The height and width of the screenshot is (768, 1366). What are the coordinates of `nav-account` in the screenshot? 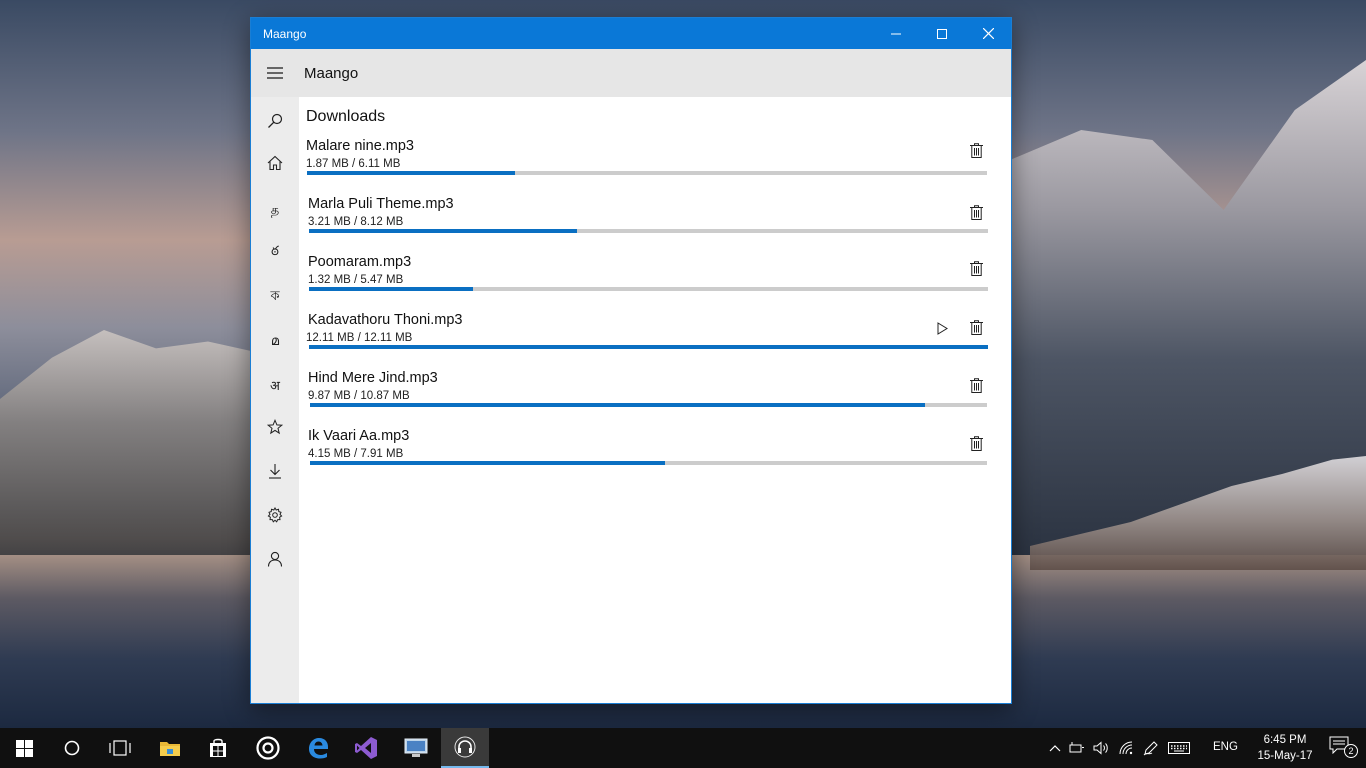 It's located at (275, 559).